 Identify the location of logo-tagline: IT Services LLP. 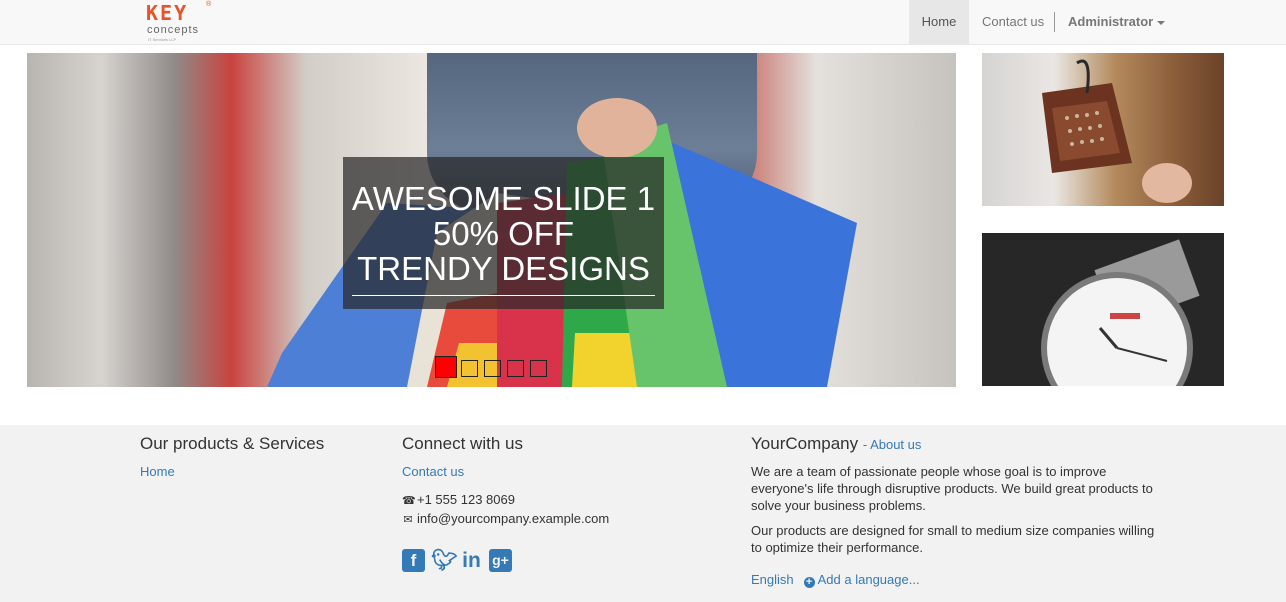
(162, 39).